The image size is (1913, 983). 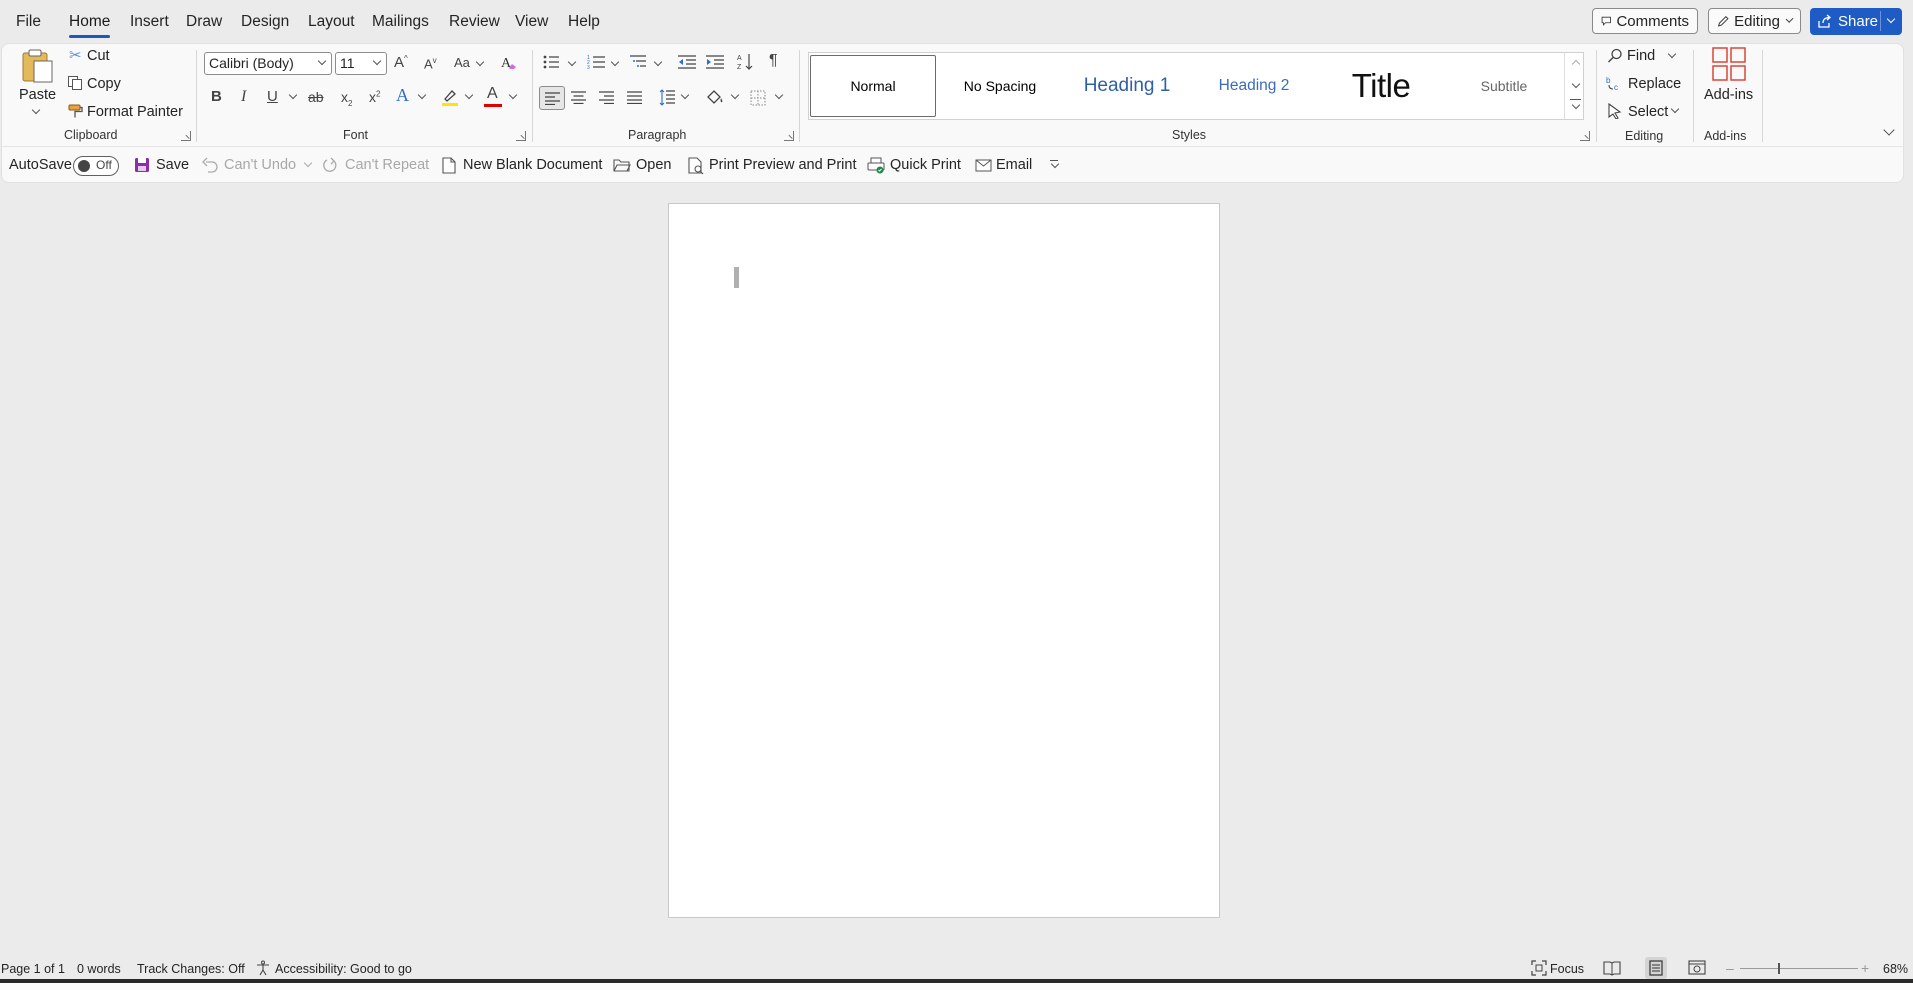 I want to click on scissors-icon: ✂, so click(x=75, y=55).